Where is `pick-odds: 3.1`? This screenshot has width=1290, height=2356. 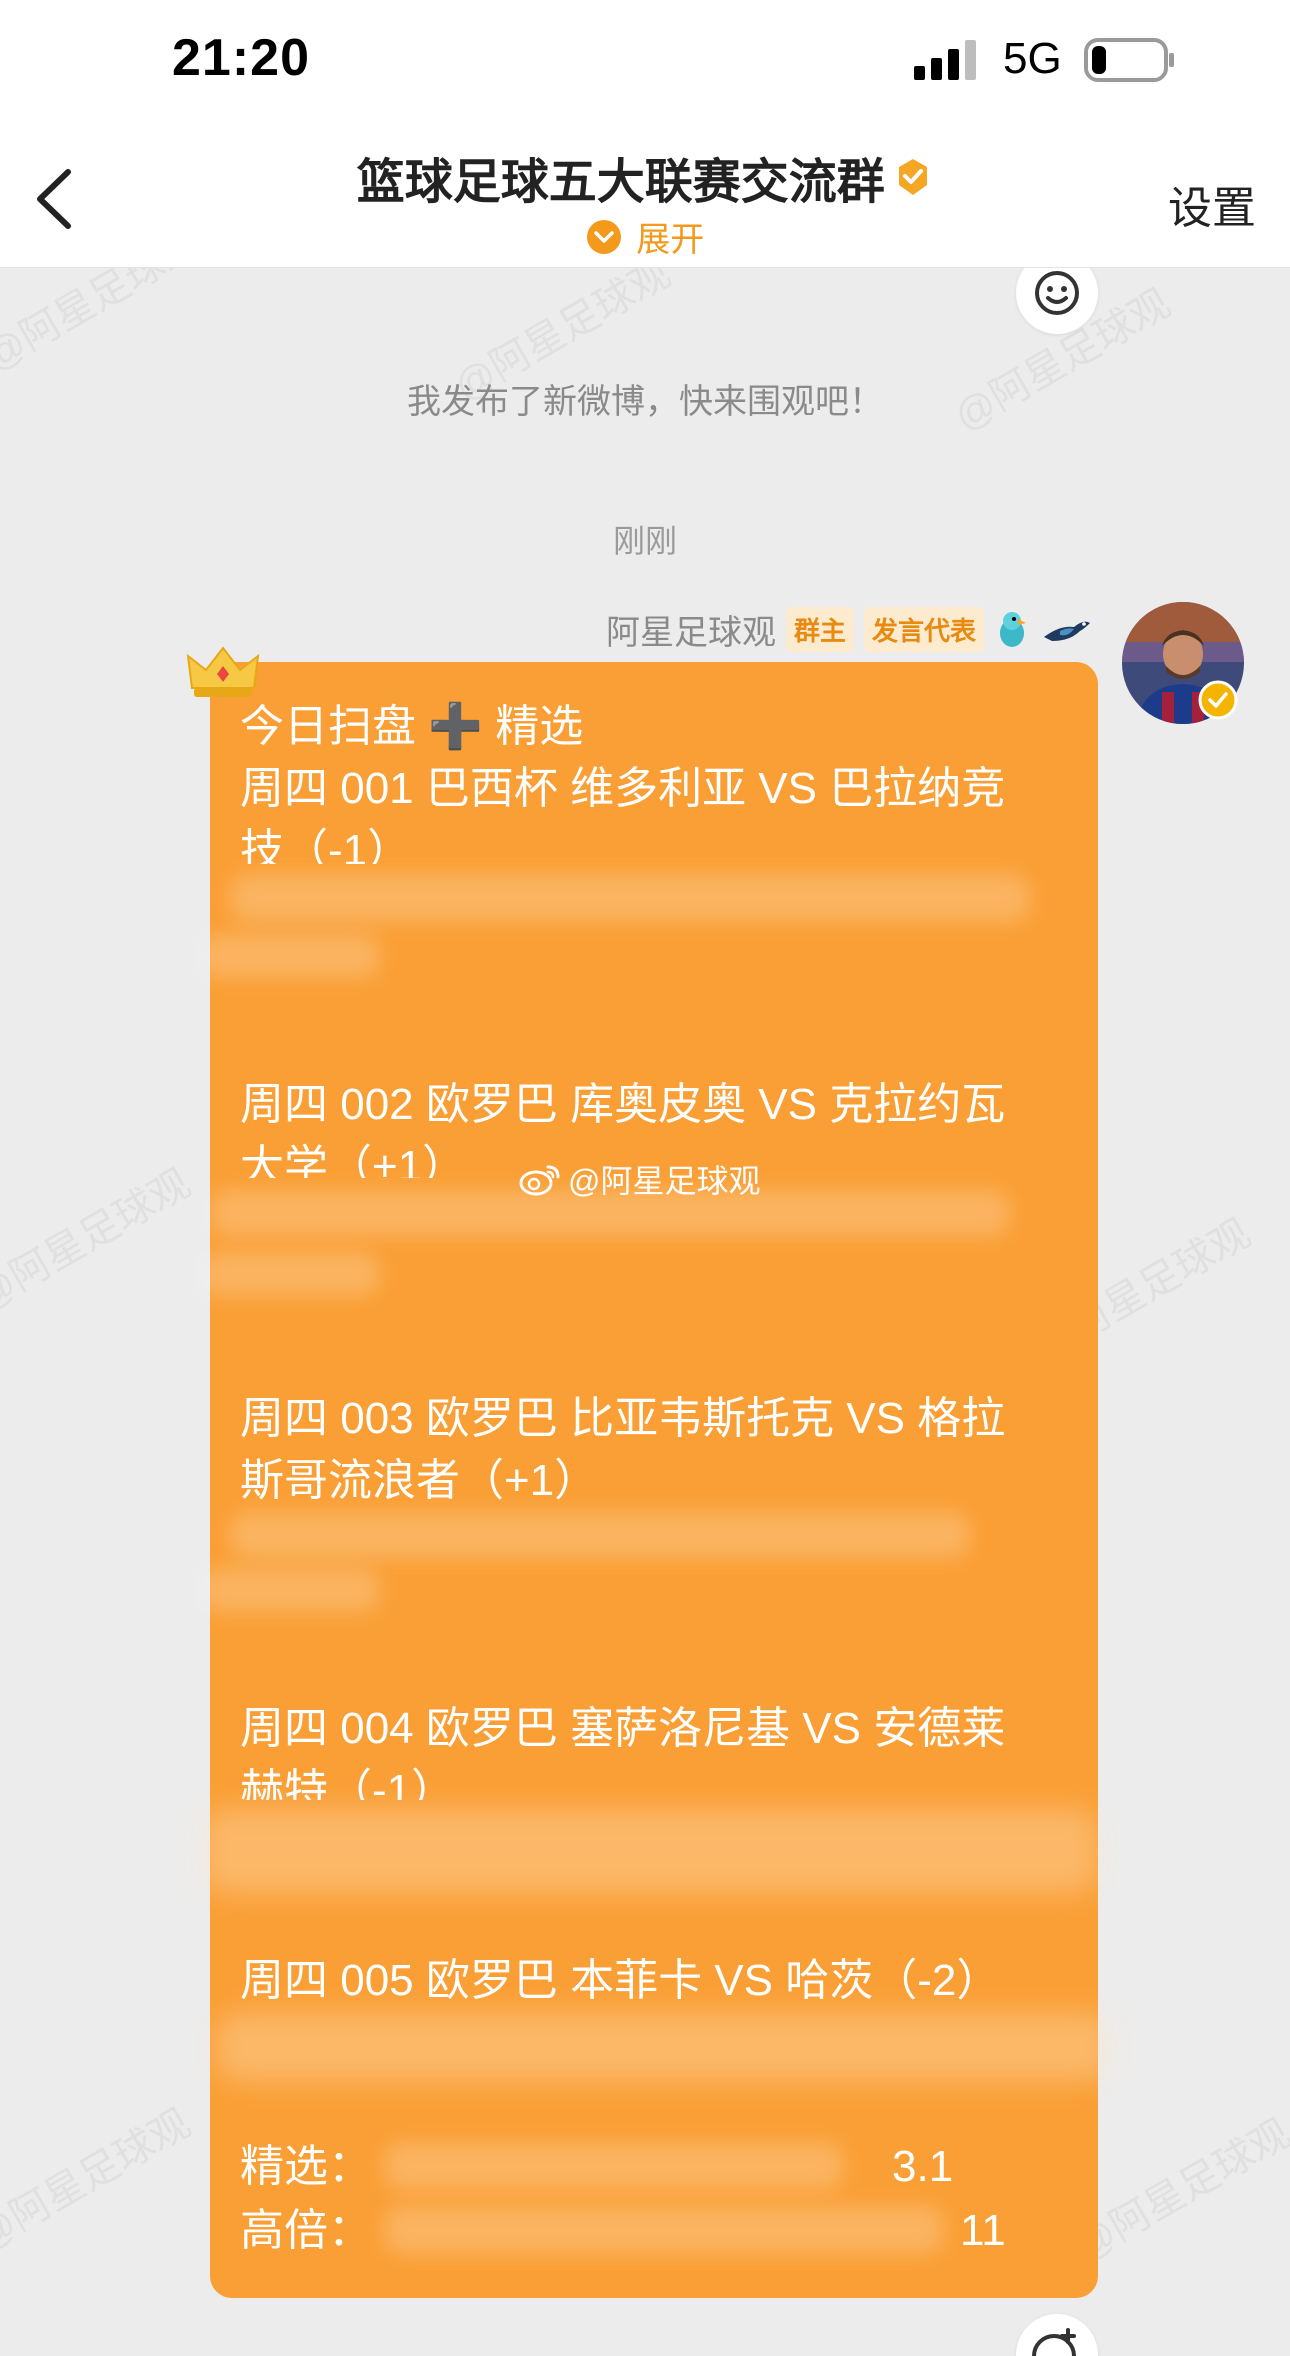
pick-odds: 3.1 is located at coordinates (923, 2166).